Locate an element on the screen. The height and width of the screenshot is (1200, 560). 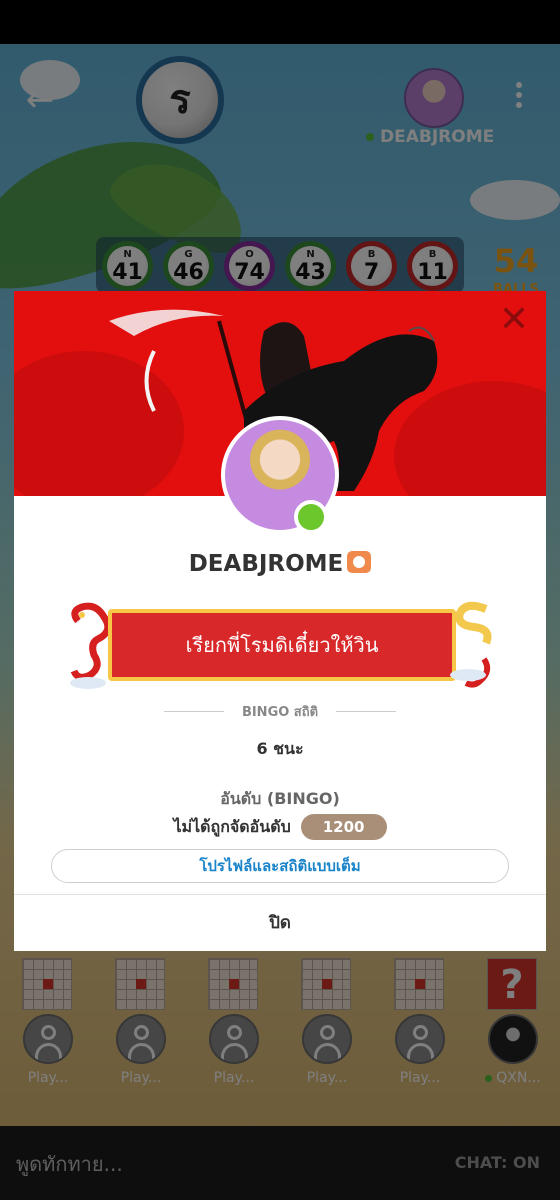
rank-points: 1200 is located at coordinates (343, 827).